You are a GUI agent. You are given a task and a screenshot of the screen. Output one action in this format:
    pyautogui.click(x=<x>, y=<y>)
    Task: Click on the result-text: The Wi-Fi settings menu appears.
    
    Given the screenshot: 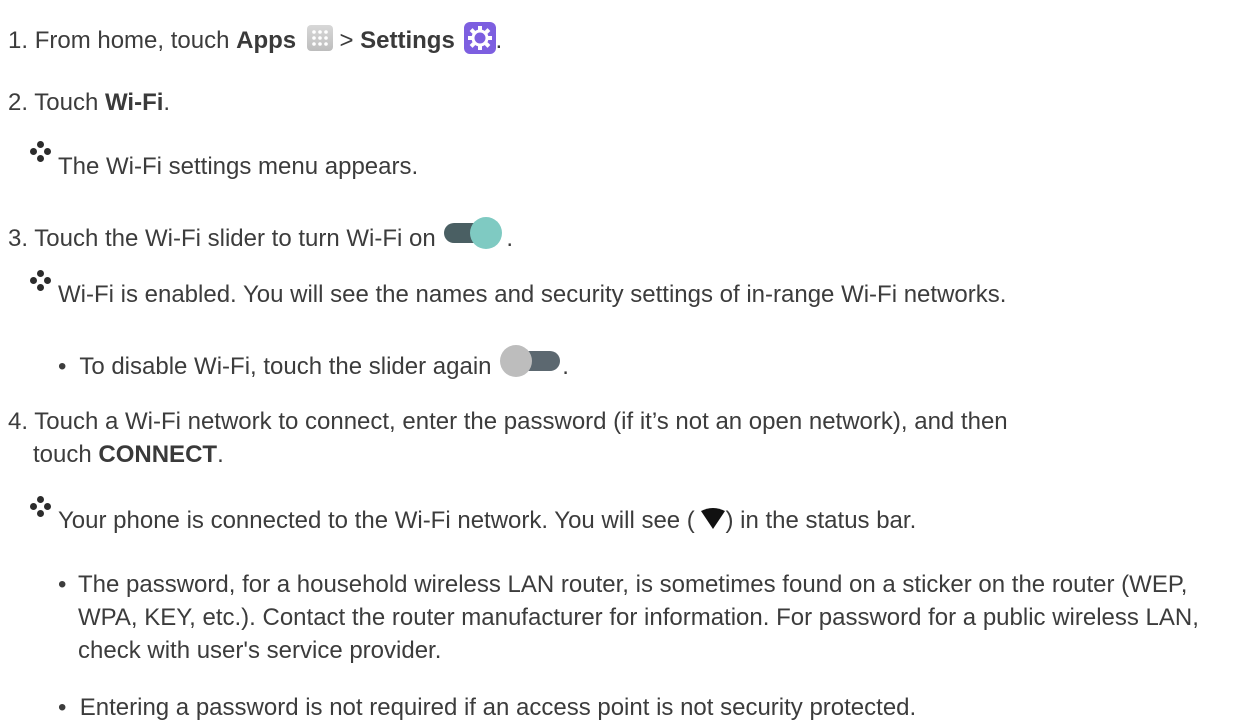 What is the action you would take?
    pyautogui.click(x=238, y=166)
    